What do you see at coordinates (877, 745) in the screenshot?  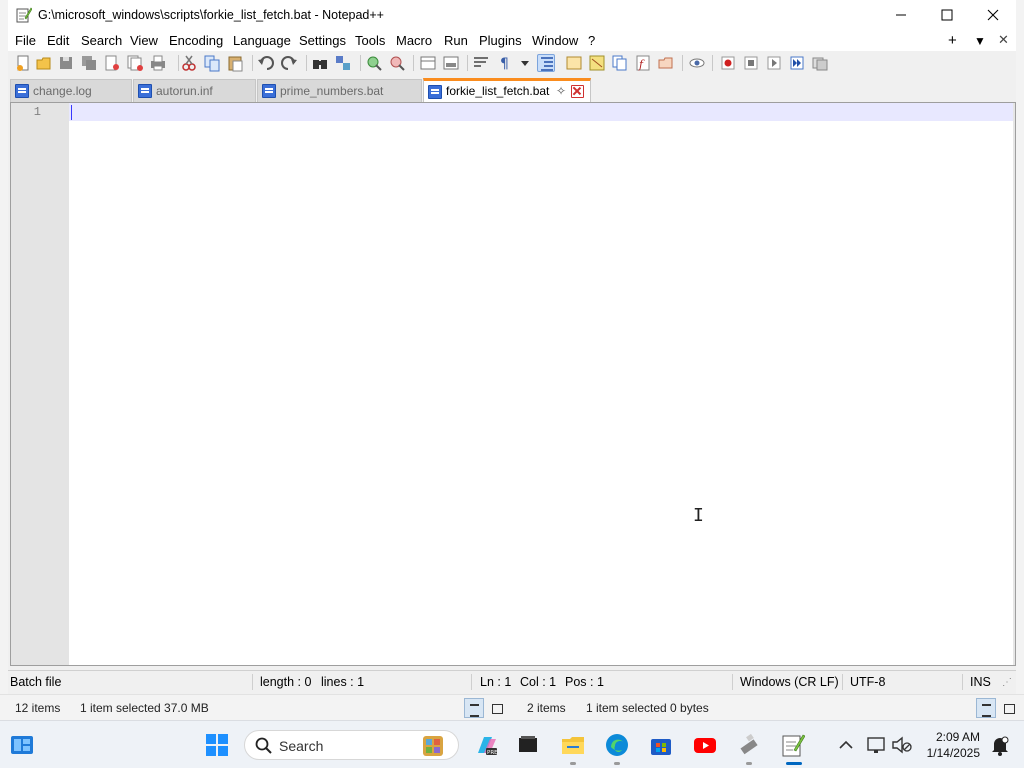 I see `network-icon` at bounding box center [877, 745].